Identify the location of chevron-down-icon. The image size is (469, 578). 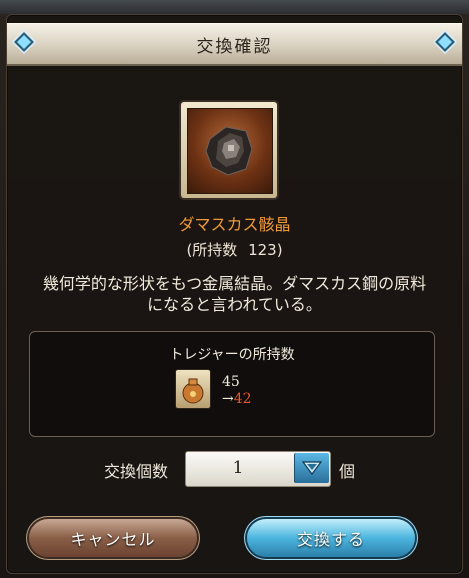
(311, 468).